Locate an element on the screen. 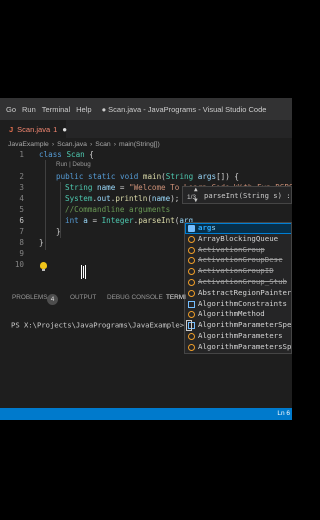  tab-scan-java: J Scan.java 1 ● is located at coordinates (33, 129).